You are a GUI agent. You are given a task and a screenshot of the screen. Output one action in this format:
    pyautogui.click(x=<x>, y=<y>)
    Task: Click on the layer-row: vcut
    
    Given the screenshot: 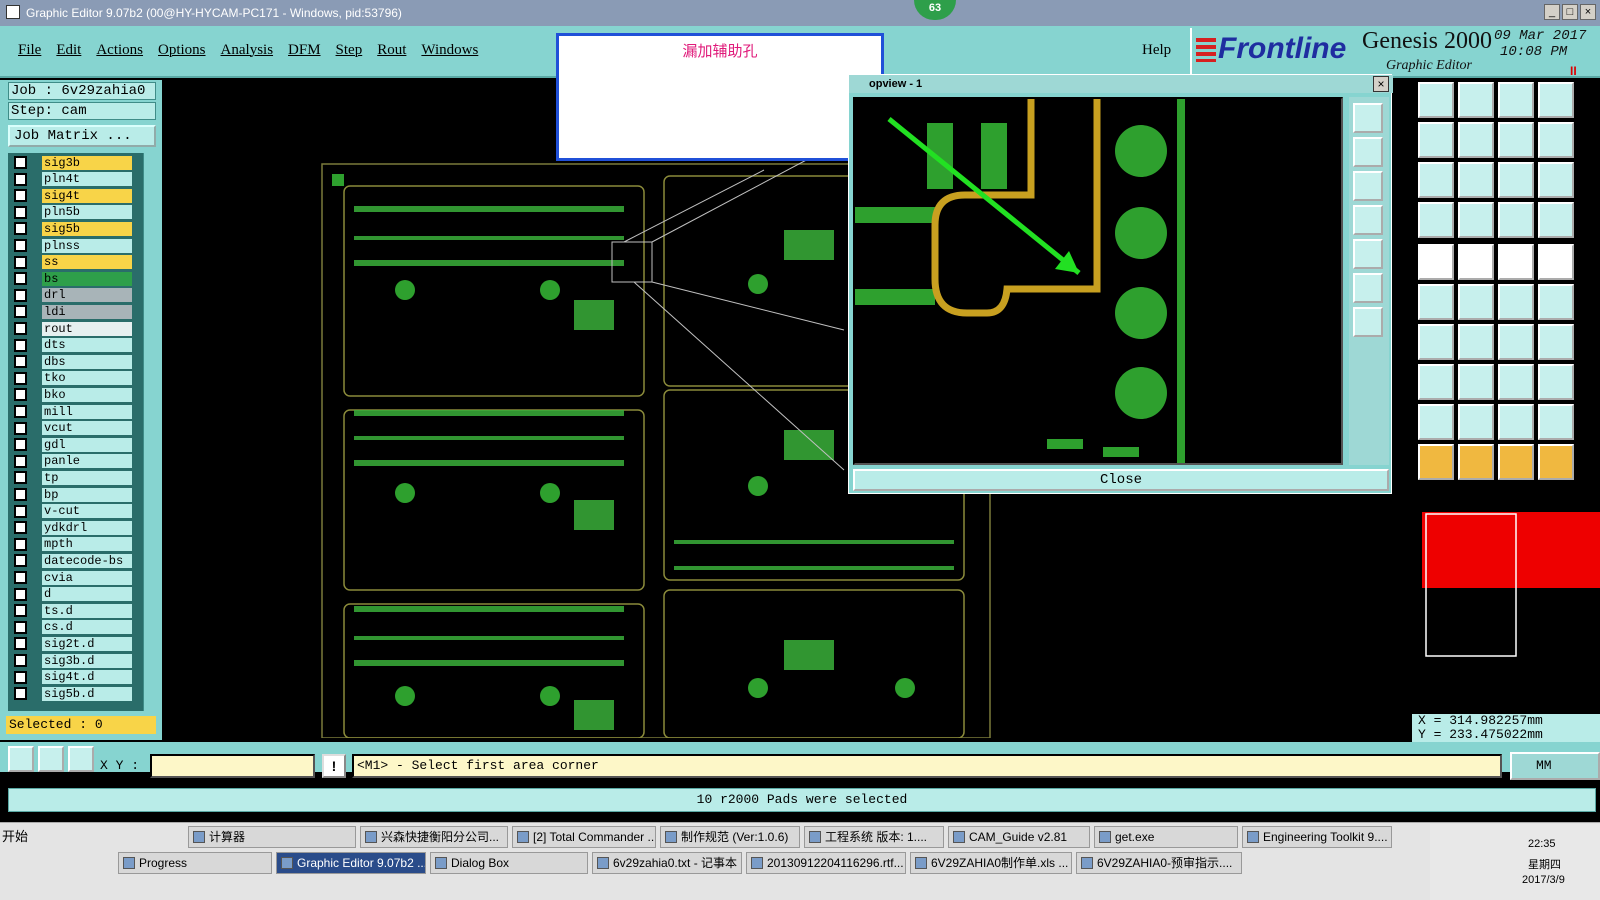 What is the action you would take?
    pyautogui.click(x=73, y=428)
    